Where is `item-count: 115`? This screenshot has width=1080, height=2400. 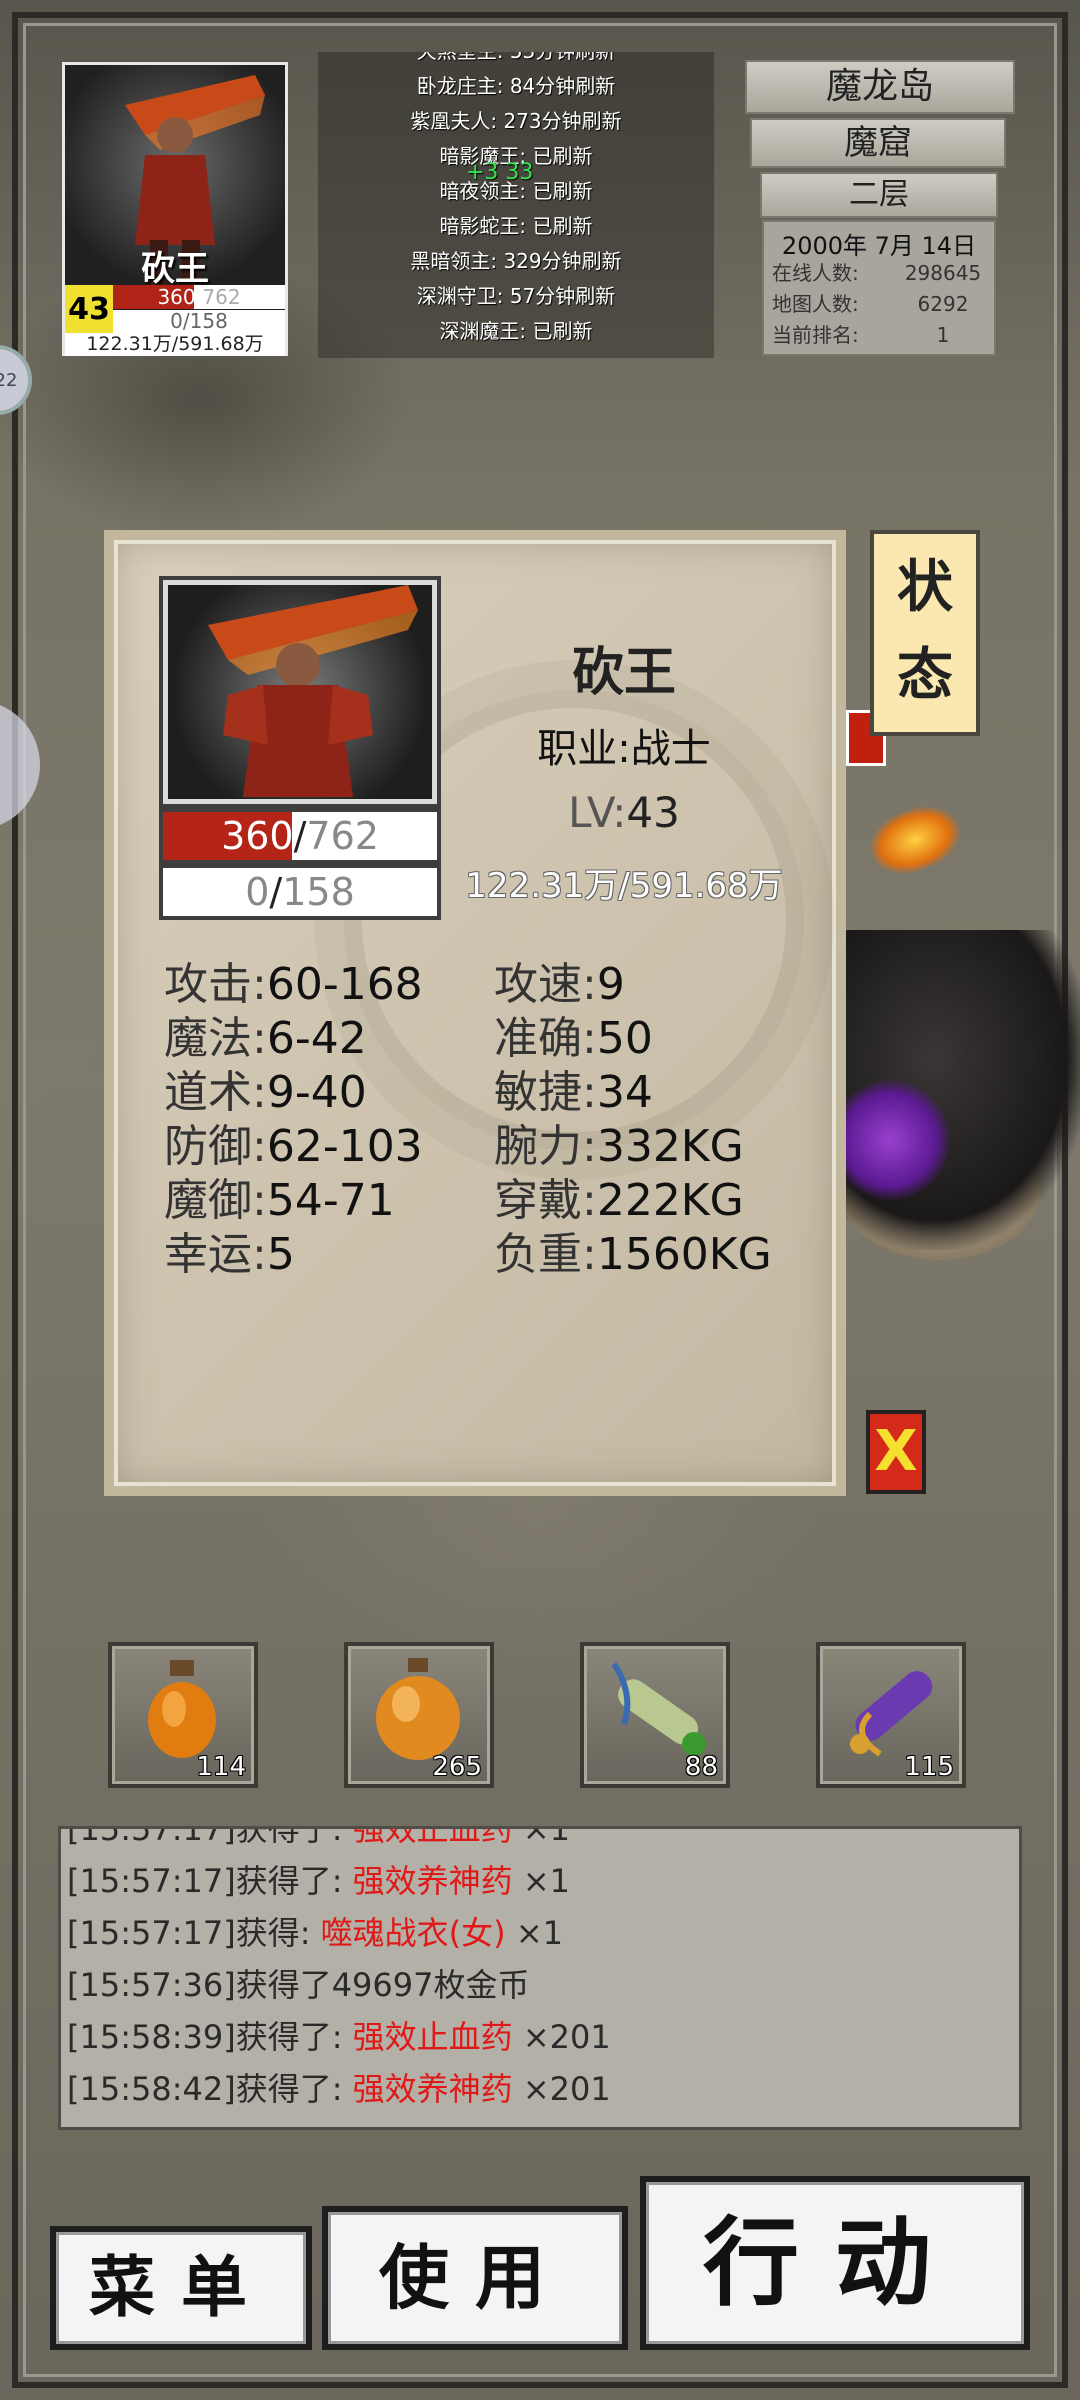 item-count: 115 is located at coordinates (929, 1767).